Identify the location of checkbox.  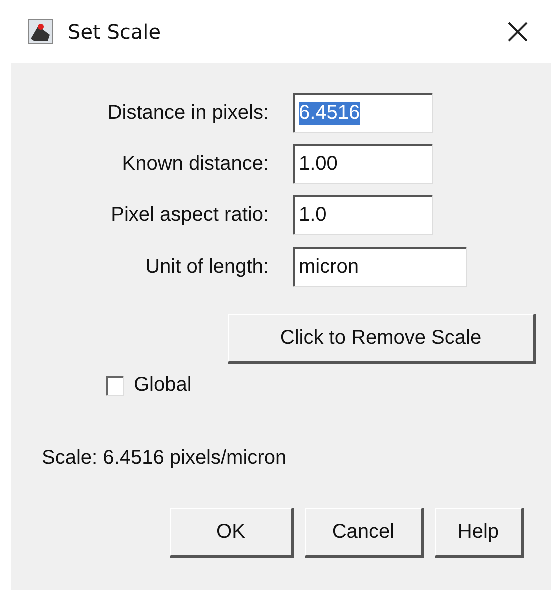
(115, 386).